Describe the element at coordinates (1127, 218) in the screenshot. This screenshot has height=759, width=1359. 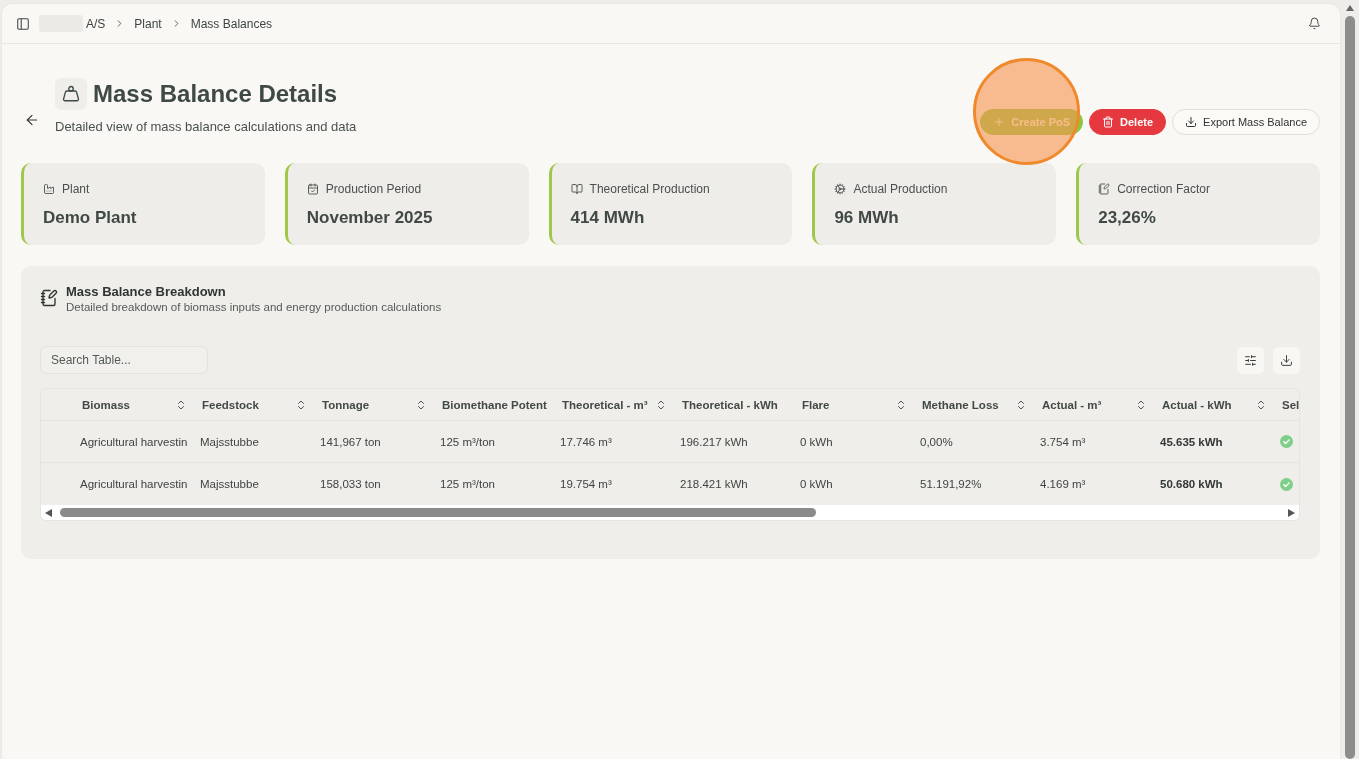
I see `card-value: 23,26%` at that location.